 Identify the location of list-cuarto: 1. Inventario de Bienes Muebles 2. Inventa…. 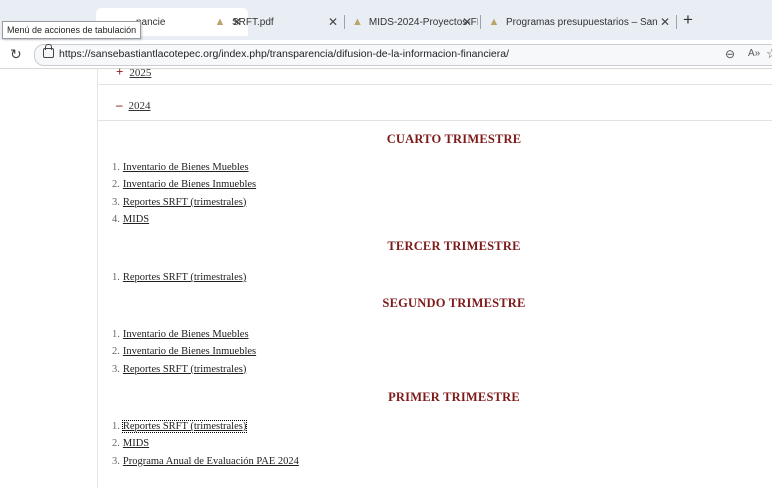
(184, 193).